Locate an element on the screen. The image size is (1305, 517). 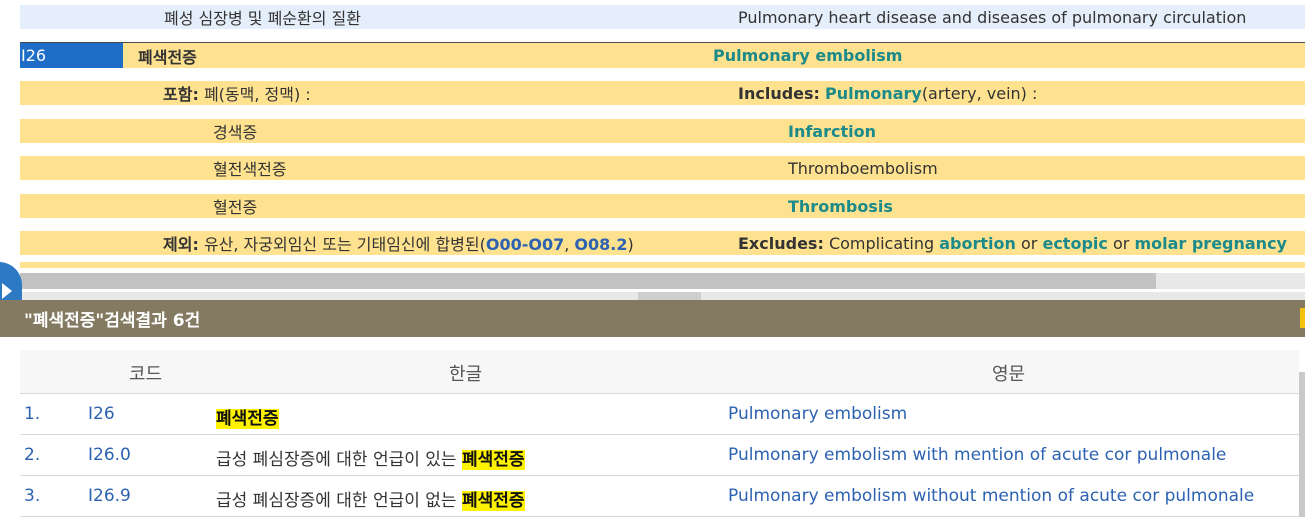
includes-en-text: (artery, vein) : is located at coordinates (979, 93).